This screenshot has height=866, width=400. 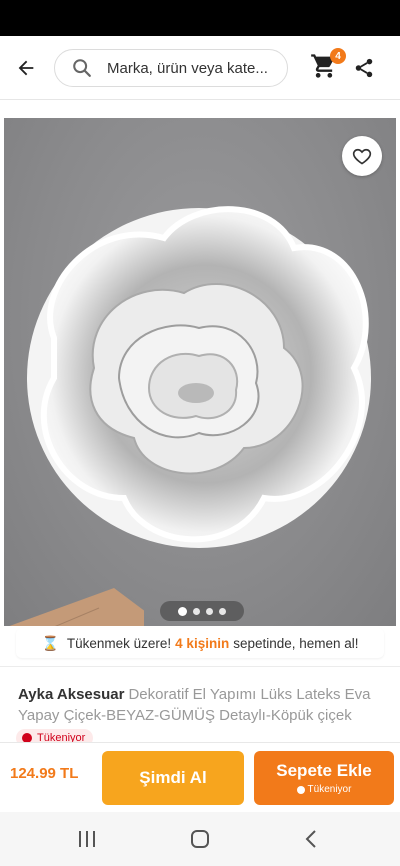 What do you see at coordinates (50, 642) in the screenshot?
I see `hourglass-icon: ⌛` at bounding box center [50, 642].